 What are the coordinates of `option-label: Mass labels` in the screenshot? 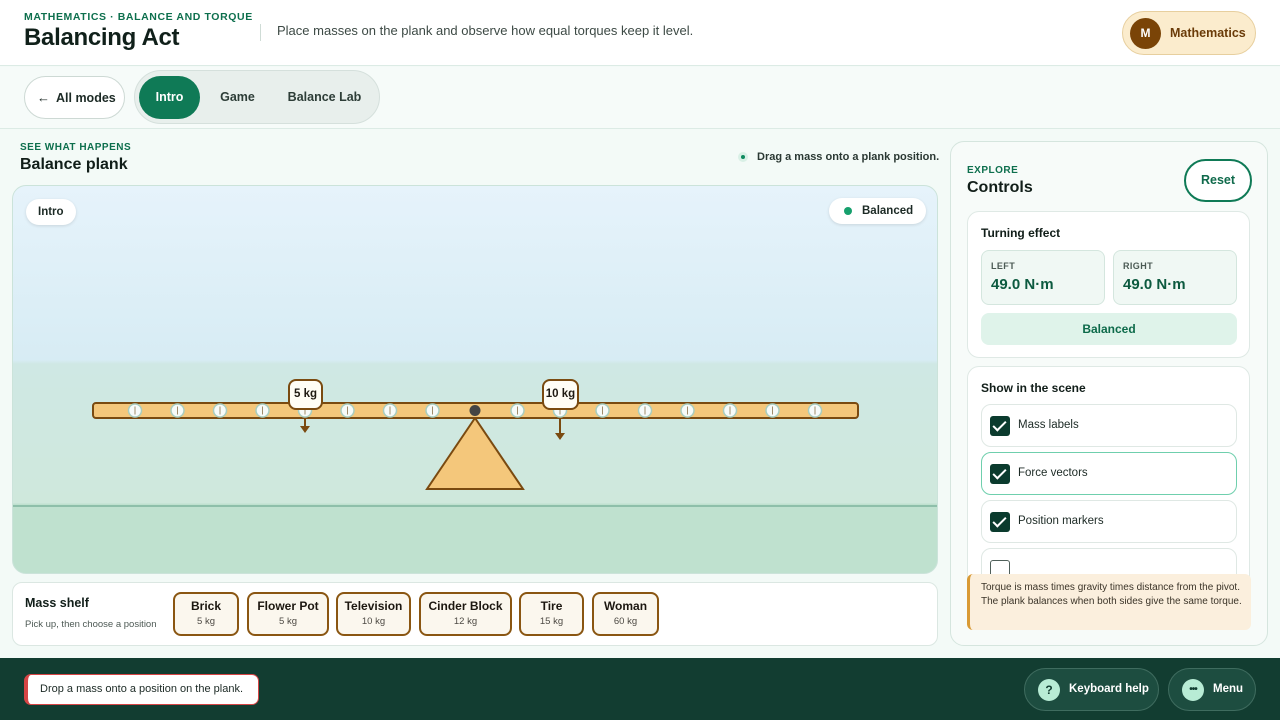 It's located at (1048, 425).